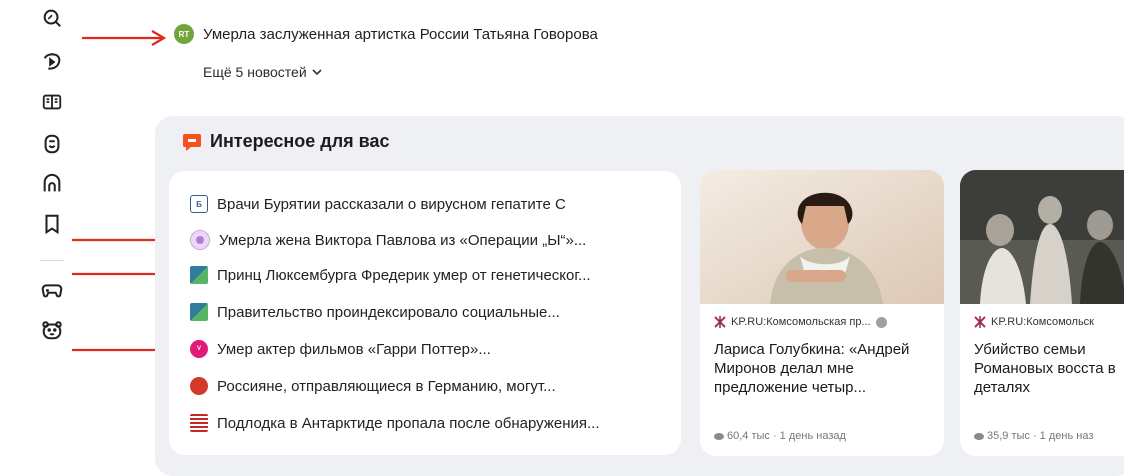  Describe the element at coordinates (52, 18) in the screenshot. I see `search-icon` at that location.